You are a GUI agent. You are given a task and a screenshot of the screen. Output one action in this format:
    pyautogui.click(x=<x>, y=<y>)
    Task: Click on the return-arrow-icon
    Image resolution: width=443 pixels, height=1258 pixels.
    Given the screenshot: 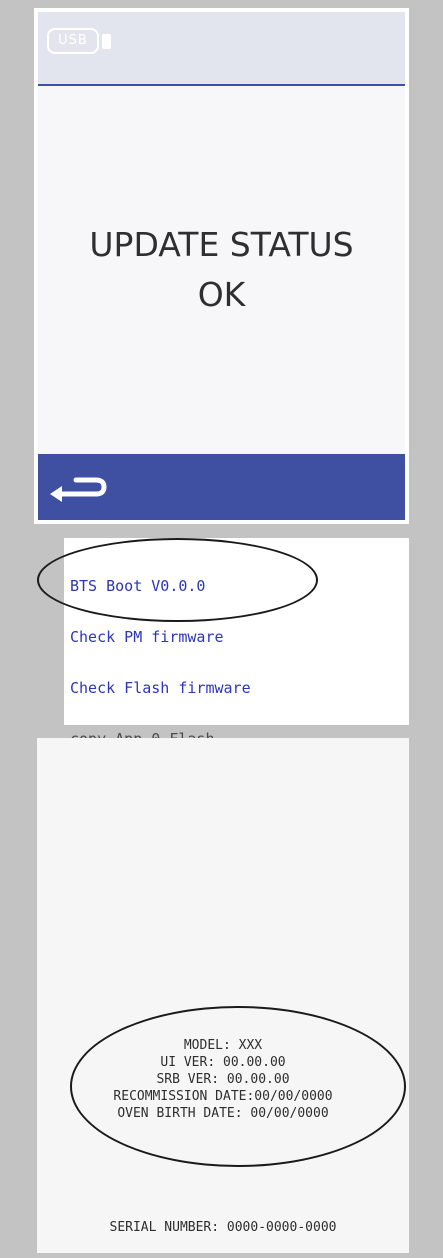 What is the action you would take?
    pyautogui.click(x=78, y=489)
    